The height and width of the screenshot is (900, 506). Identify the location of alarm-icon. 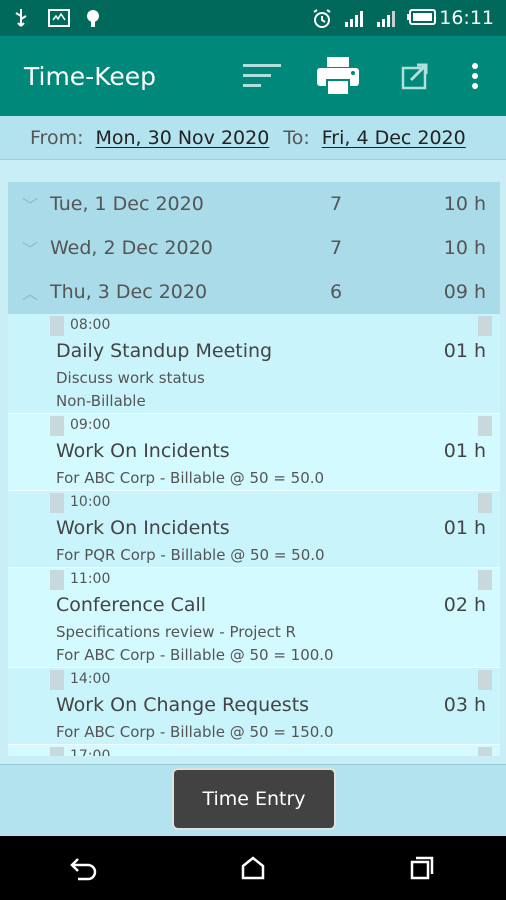
(321, 18).